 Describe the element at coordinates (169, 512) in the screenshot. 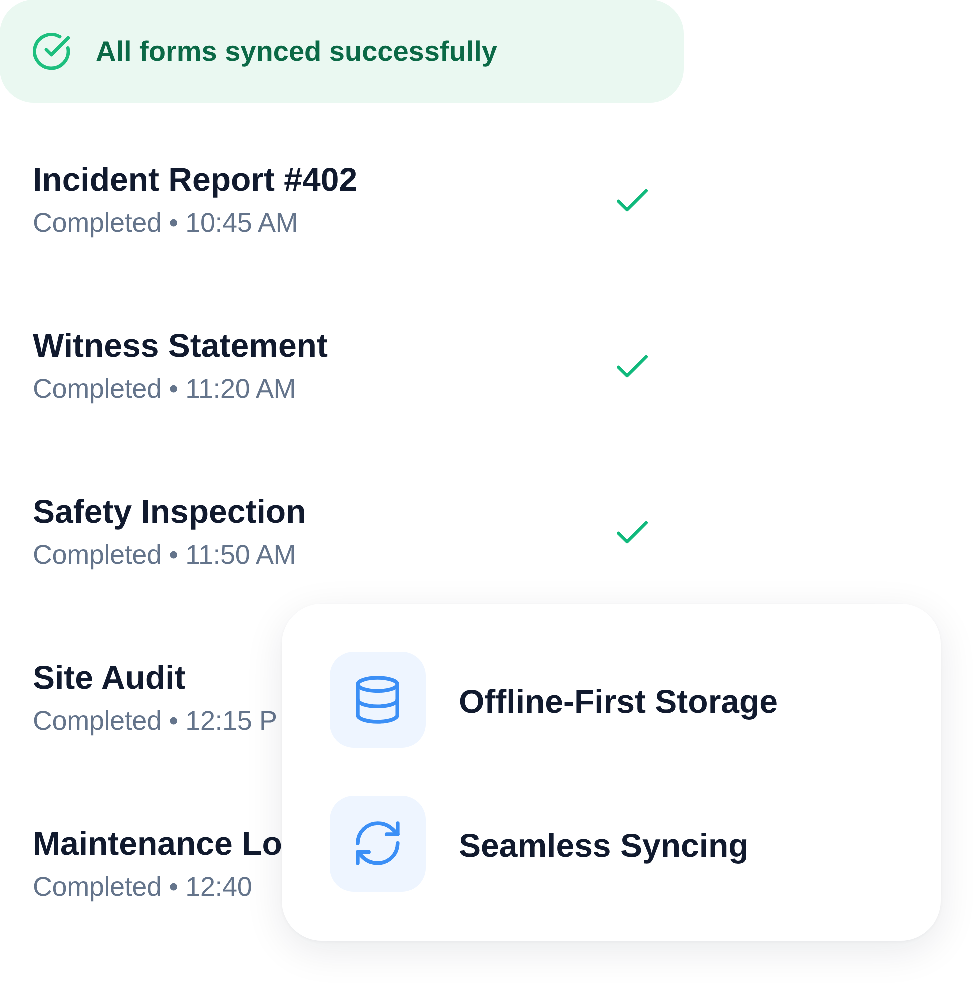

I see `form-title: Safety Inspection` at that location.